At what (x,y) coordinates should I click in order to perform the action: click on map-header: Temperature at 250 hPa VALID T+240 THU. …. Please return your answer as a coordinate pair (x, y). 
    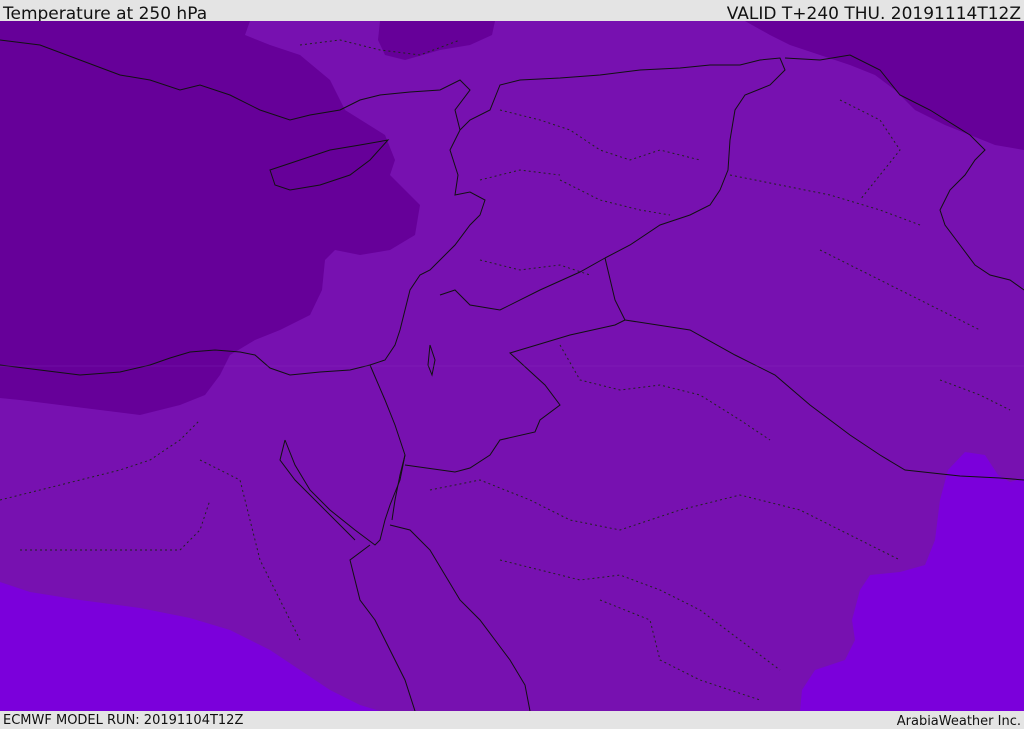
    Looking at the image, I should click on (512, 12).